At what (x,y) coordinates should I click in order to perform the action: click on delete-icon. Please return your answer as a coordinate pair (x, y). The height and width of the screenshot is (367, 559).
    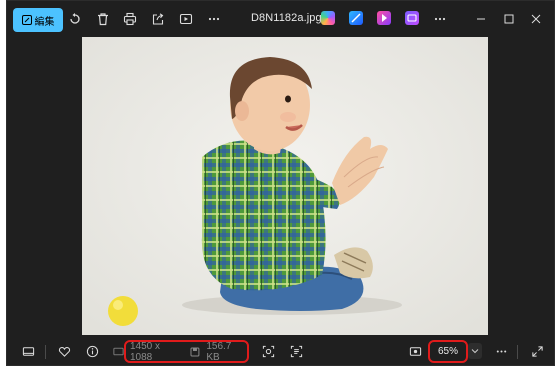
    Looking at the image, I should click on (103, 19).